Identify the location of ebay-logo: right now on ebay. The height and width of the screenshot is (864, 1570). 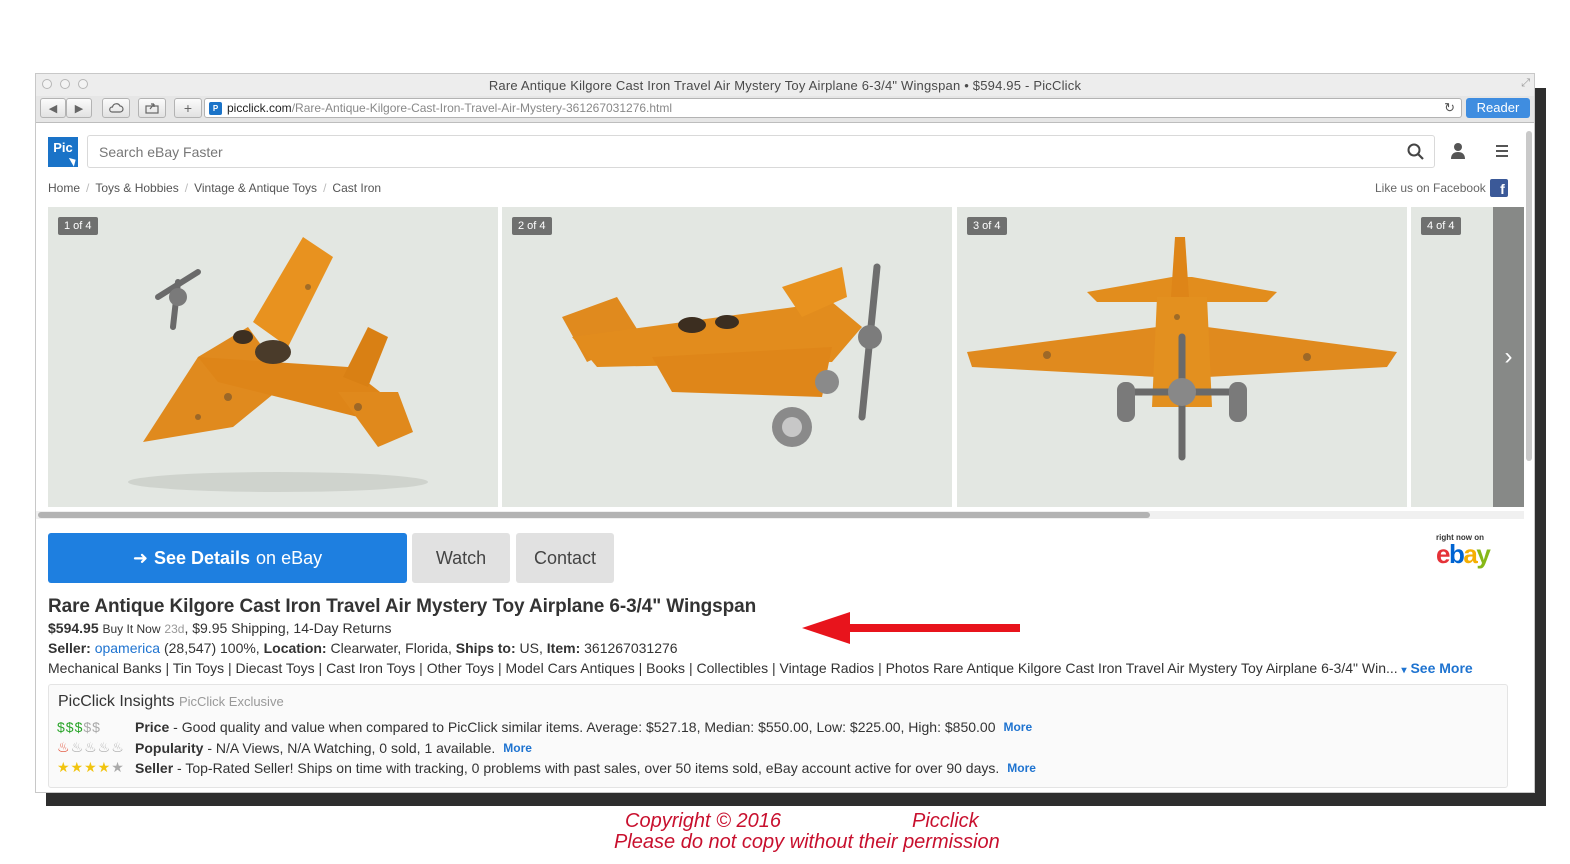
(1474, 553).